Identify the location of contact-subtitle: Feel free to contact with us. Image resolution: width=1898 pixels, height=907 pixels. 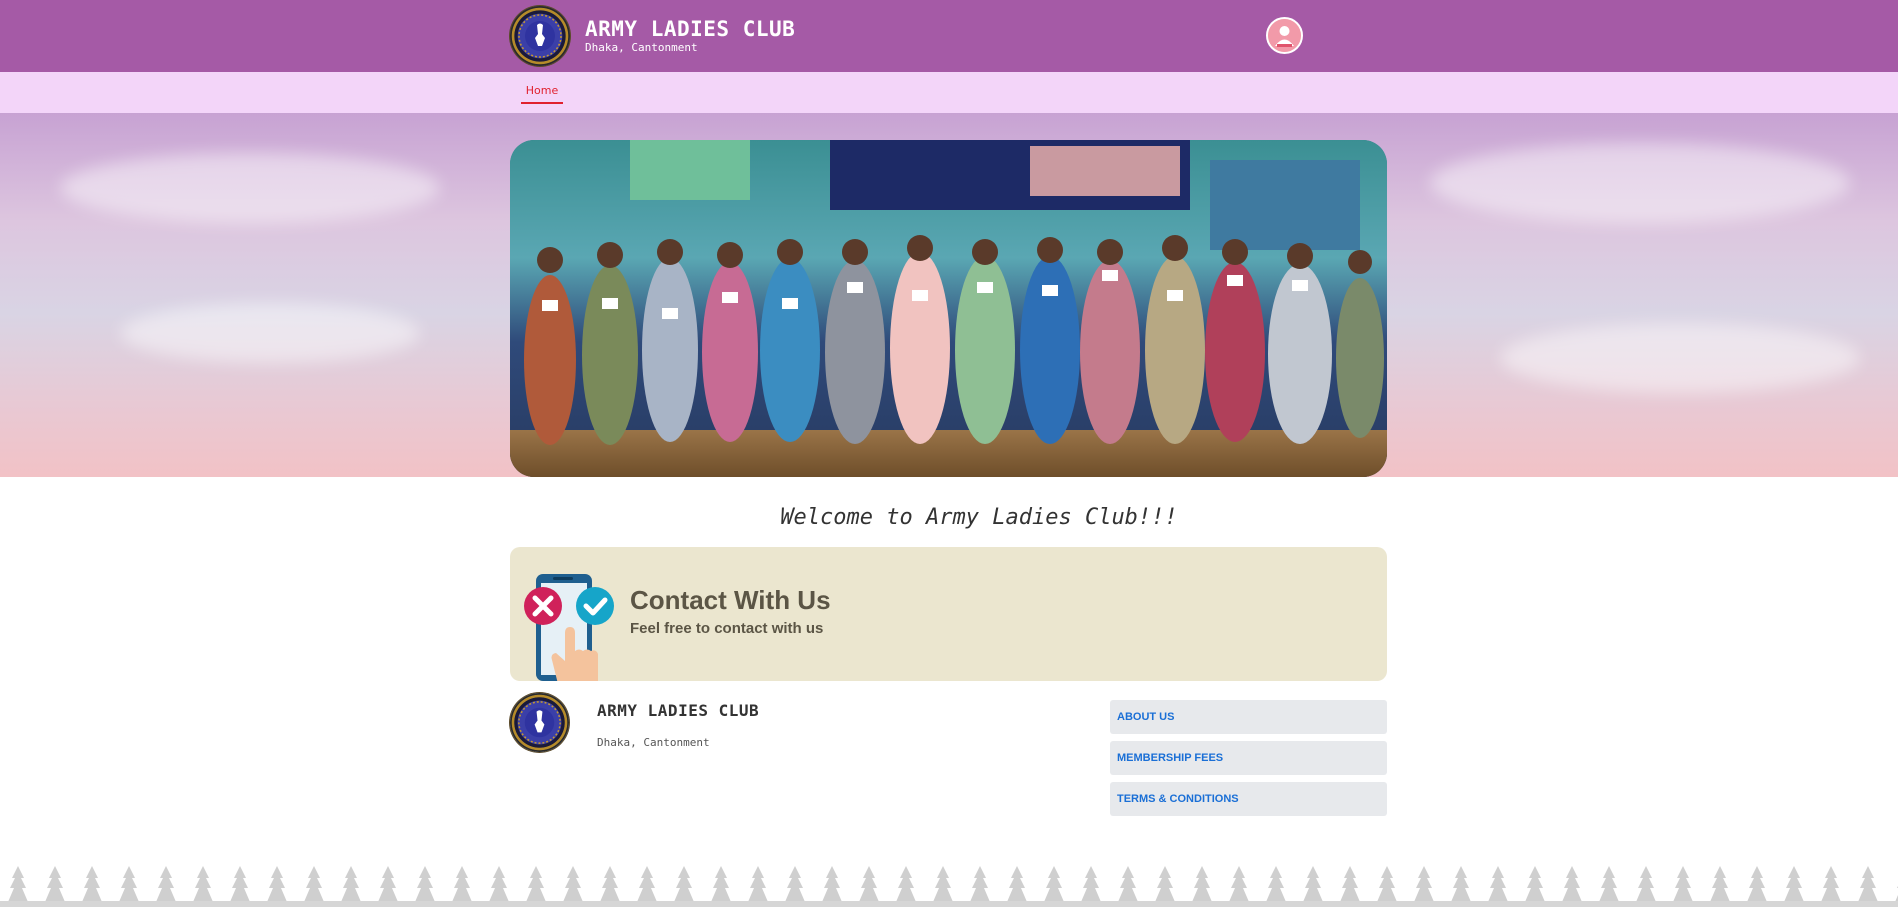
(727, 628).